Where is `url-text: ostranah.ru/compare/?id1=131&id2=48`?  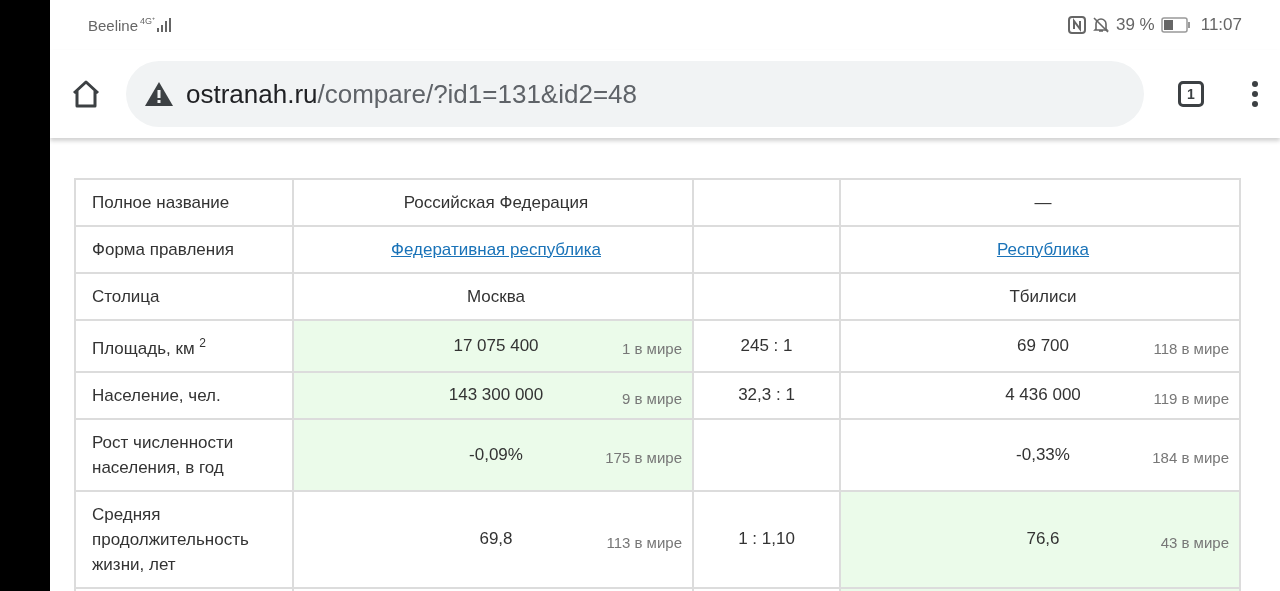 url-text: ostranah.ru/compare/?id1=131&id2=48 is located at coordinates (411, 94).